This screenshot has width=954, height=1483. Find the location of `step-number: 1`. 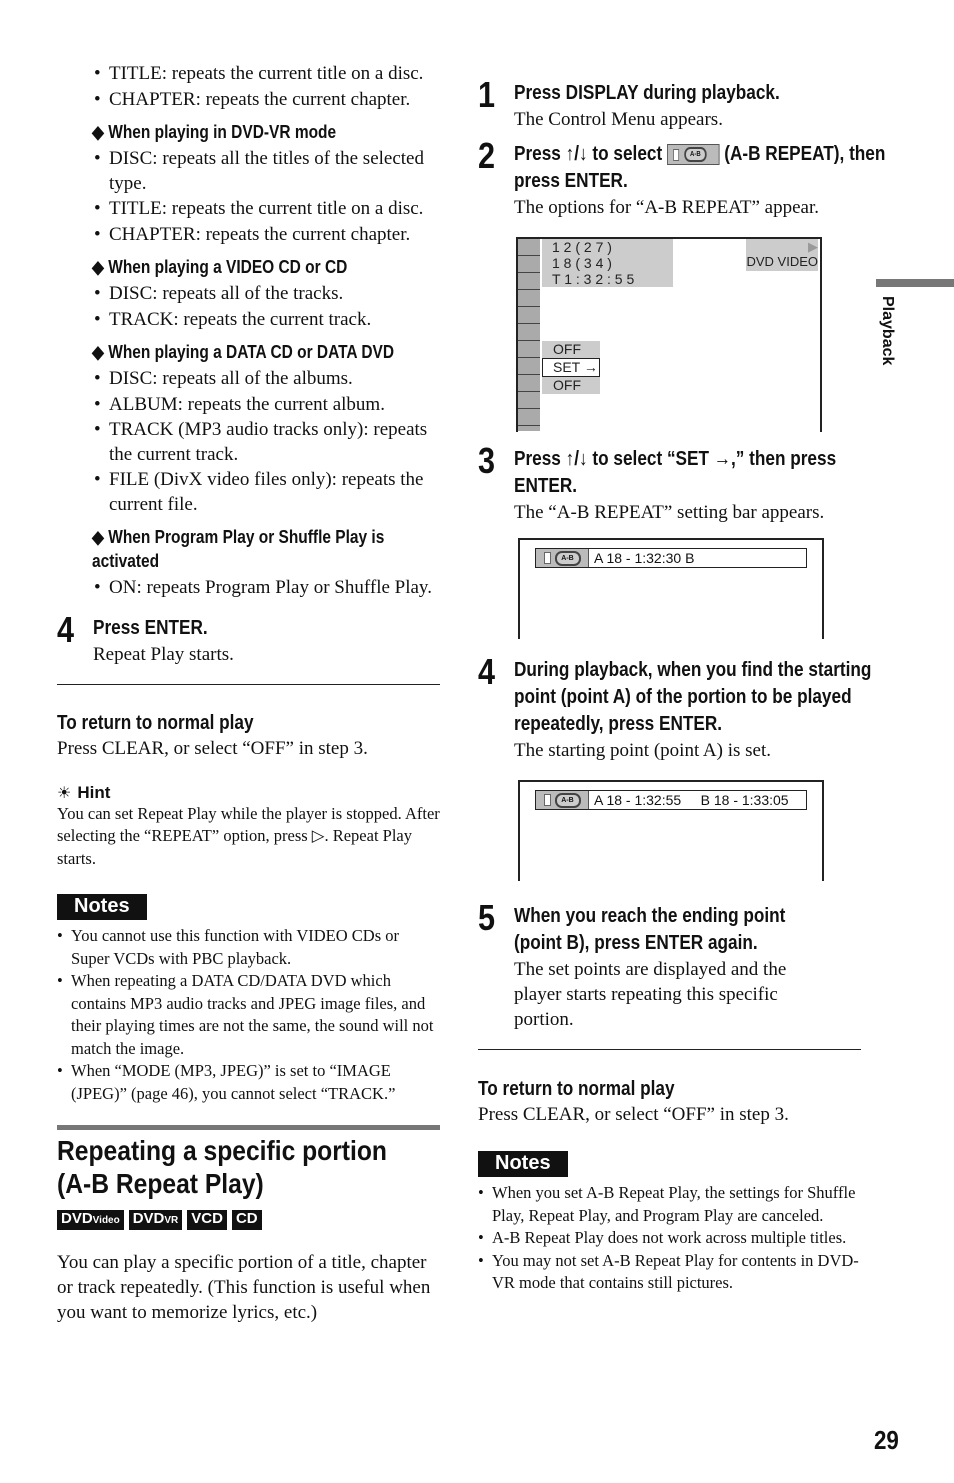

step-number: 1 is located at coordinates (487, 94).